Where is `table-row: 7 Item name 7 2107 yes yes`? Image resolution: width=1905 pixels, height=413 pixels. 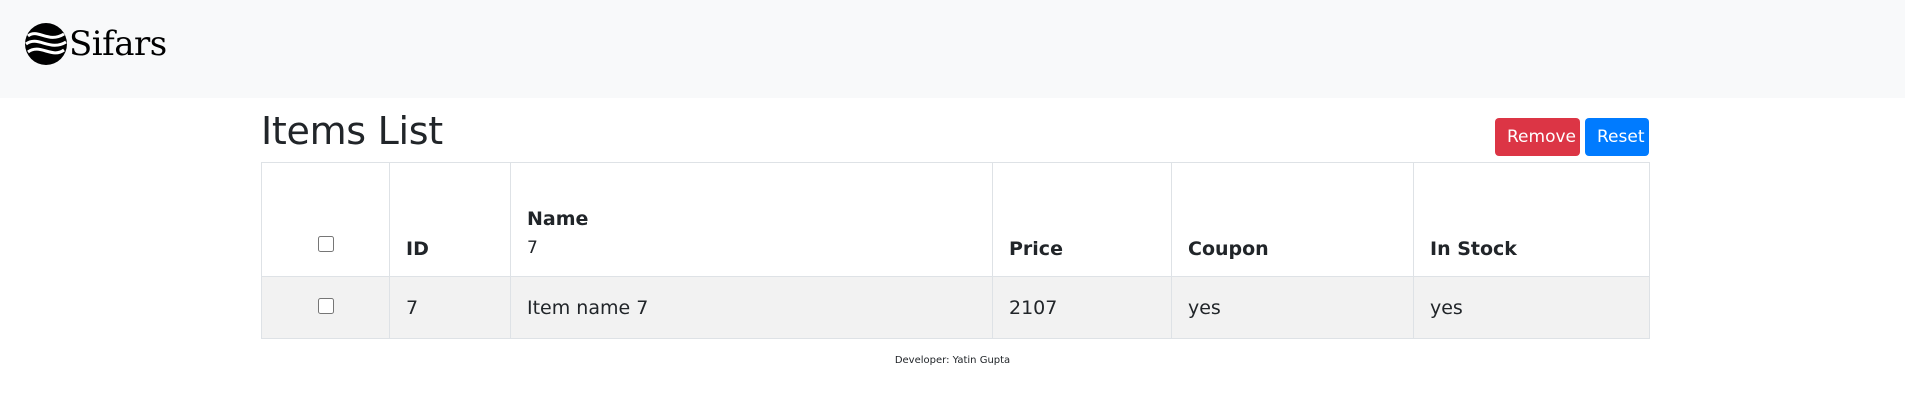
table-row: 7 Item name 7 2107 yes yes is located at coordinates (955, 307).